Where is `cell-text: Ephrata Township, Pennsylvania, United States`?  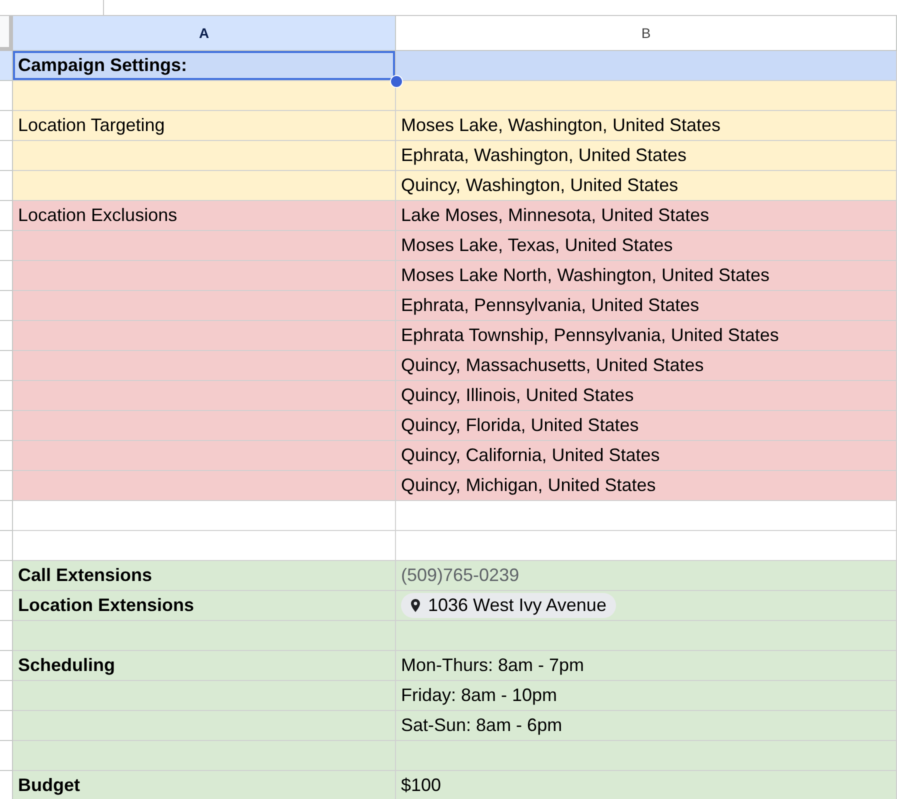 cell-text: Ephrata Township, Pennsylvania, United States is located at coordinates (590, 335).